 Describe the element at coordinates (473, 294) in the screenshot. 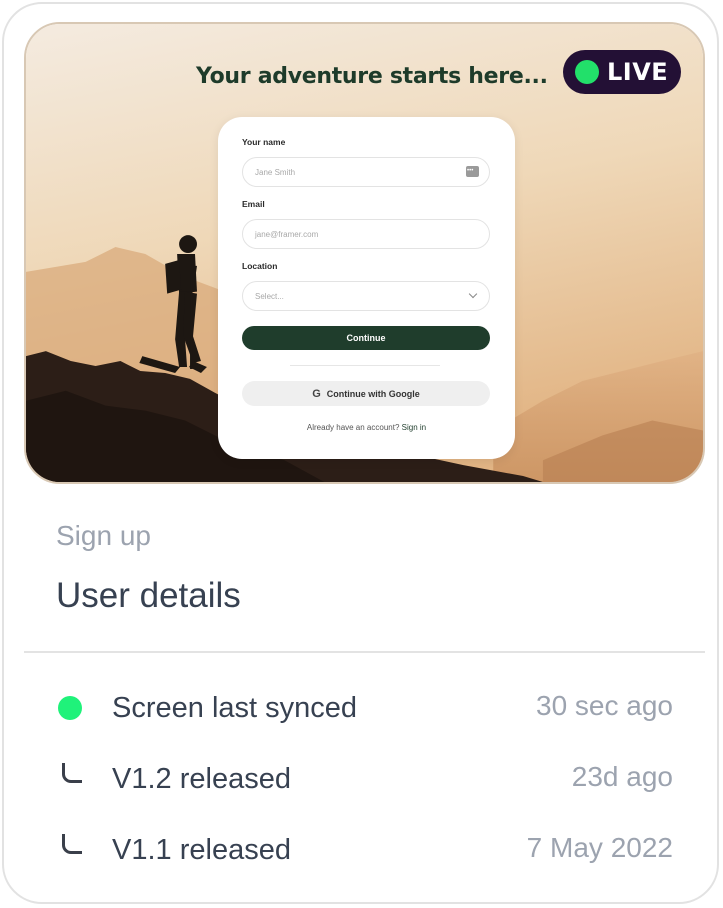

I see `chevron-down-icon` at that location.